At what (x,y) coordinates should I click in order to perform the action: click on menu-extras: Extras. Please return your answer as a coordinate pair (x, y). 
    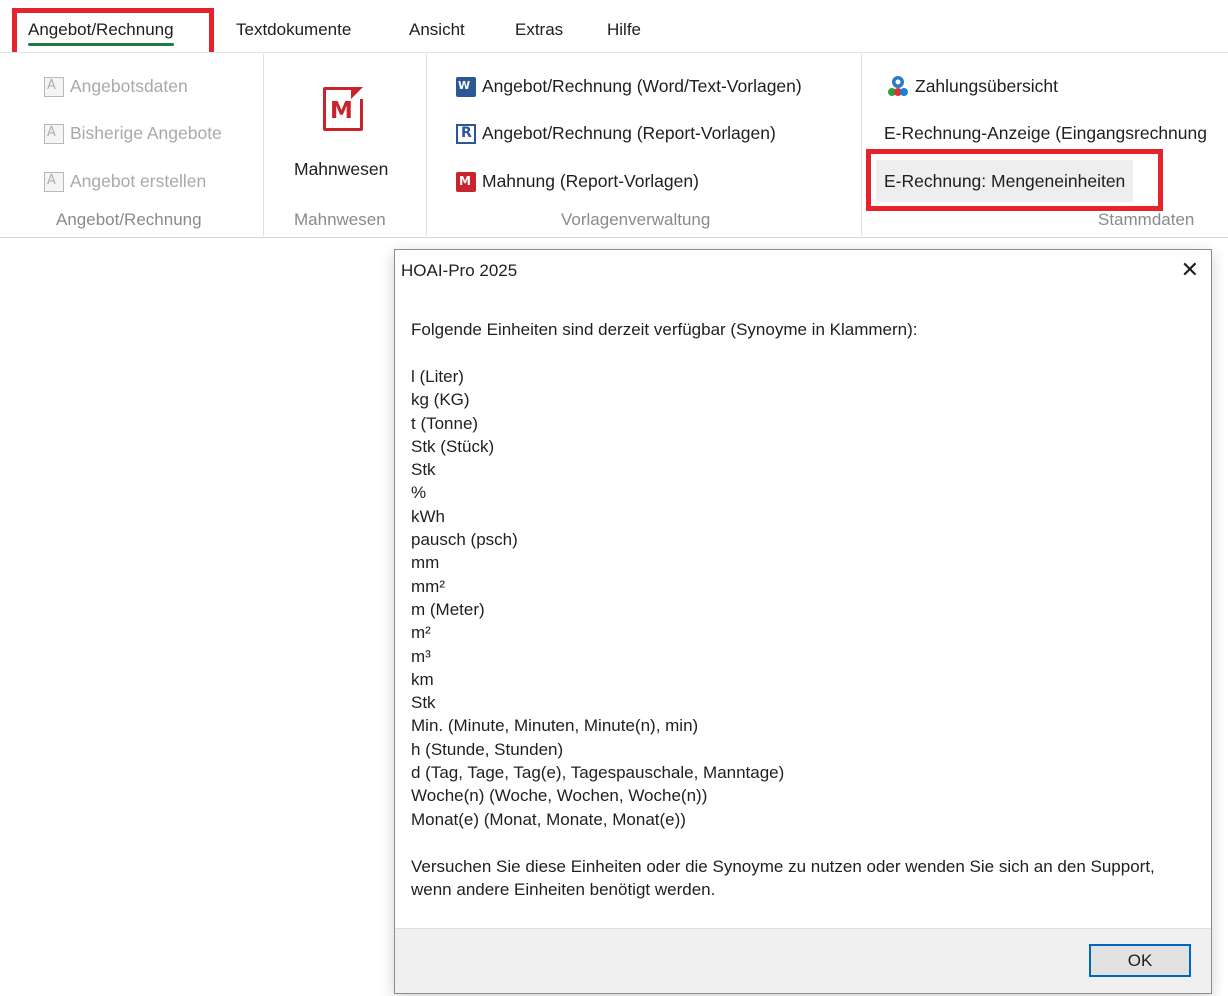
    Looking at the image, I should click on (539, 30).